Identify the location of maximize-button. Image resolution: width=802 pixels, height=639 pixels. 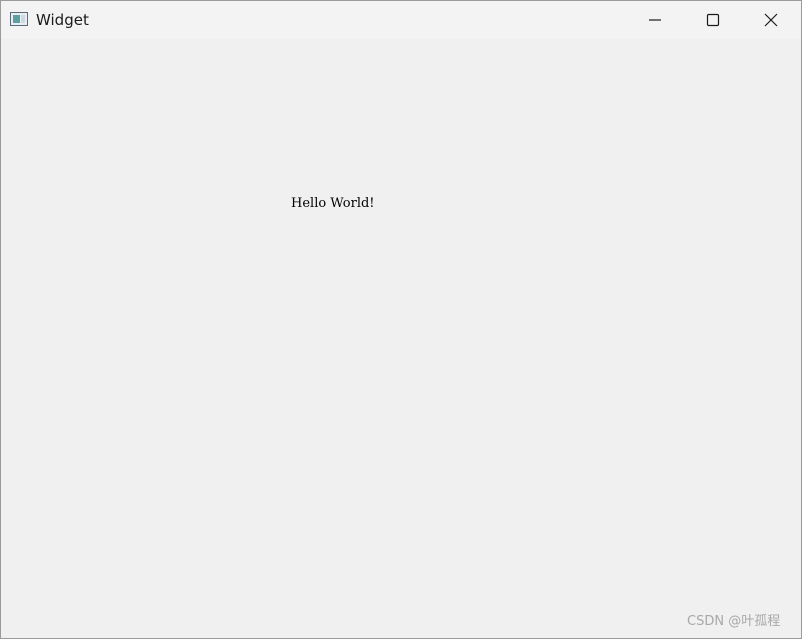
(713, 20).